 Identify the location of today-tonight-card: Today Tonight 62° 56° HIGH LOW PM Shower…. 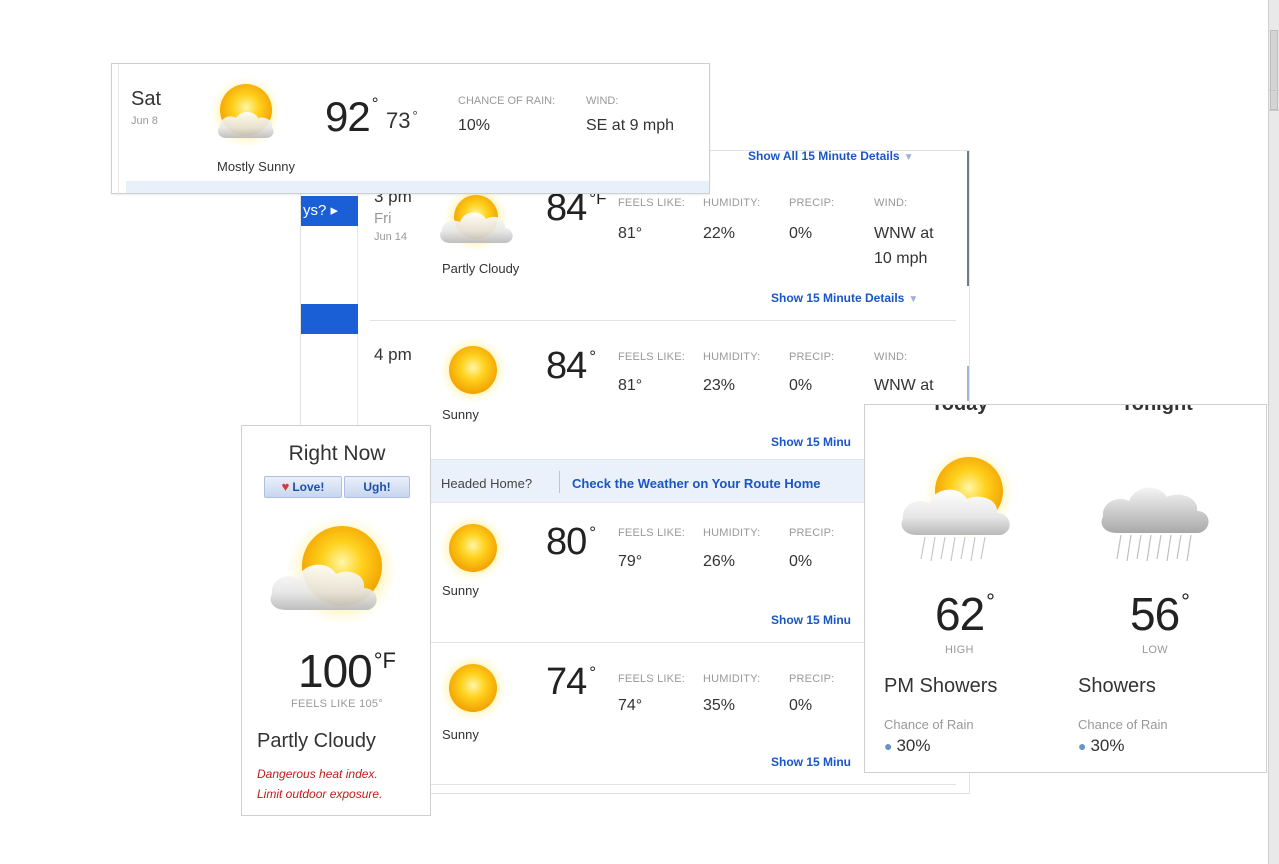
(1065, 588).